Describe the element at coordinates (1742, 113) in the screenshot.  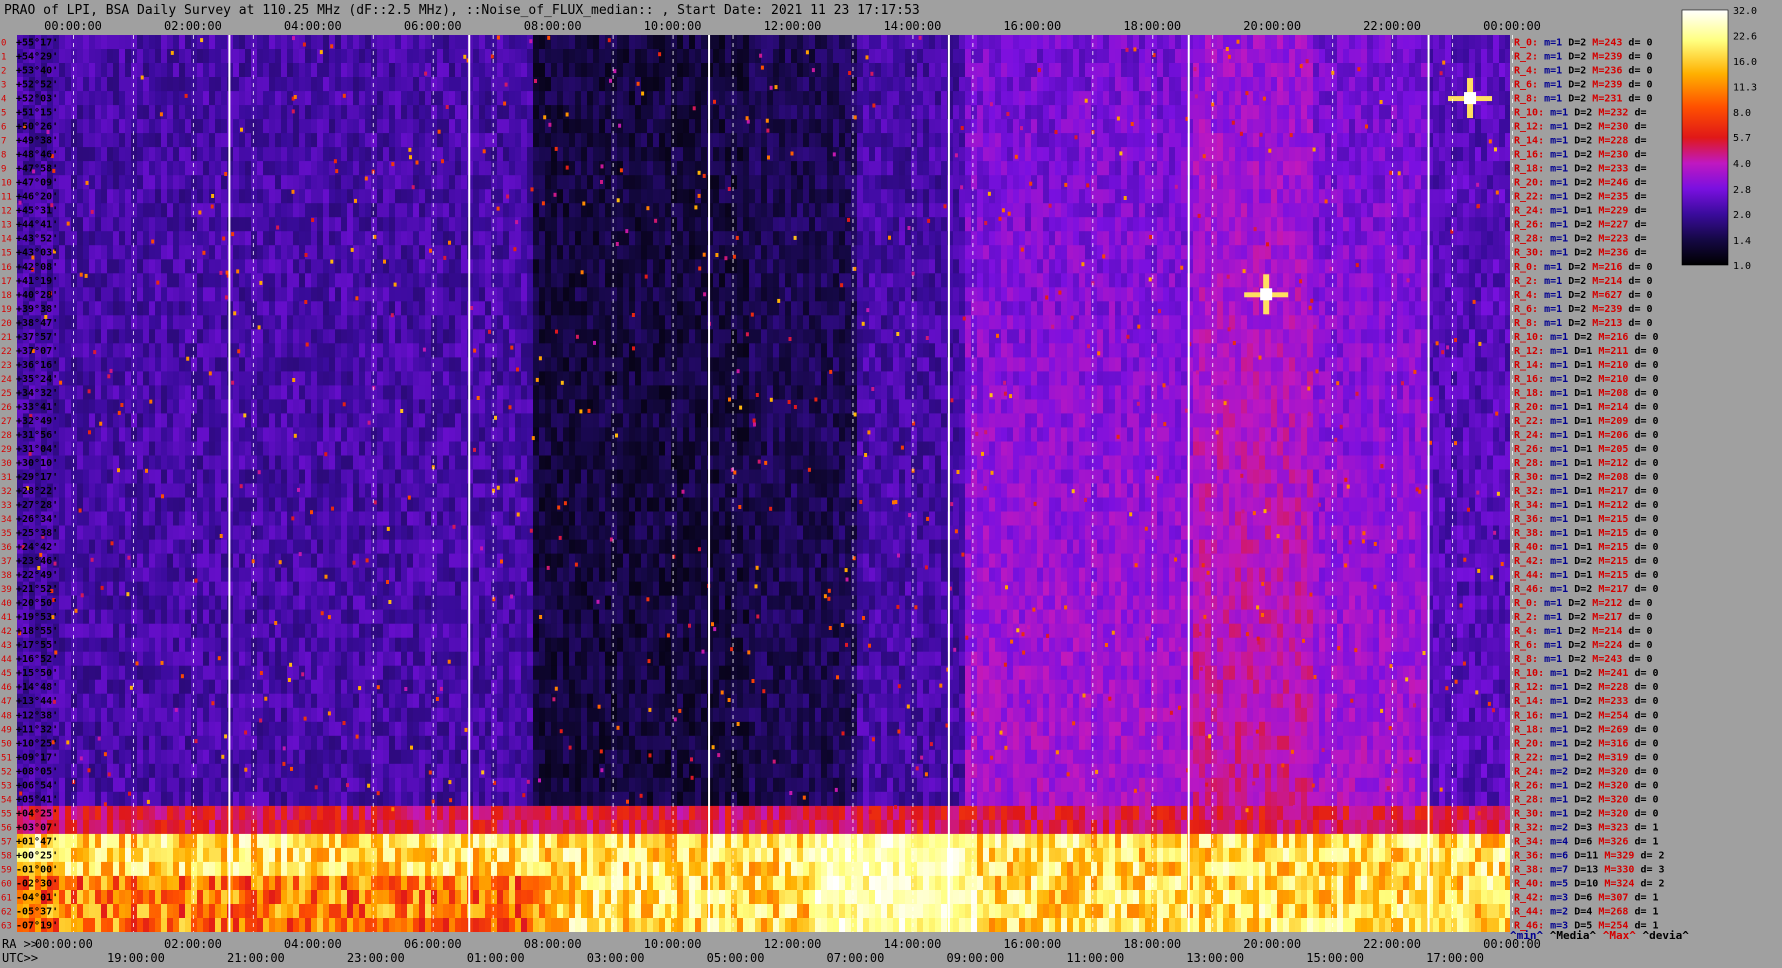
I see `colorbar-tick: 8.0` at that location.